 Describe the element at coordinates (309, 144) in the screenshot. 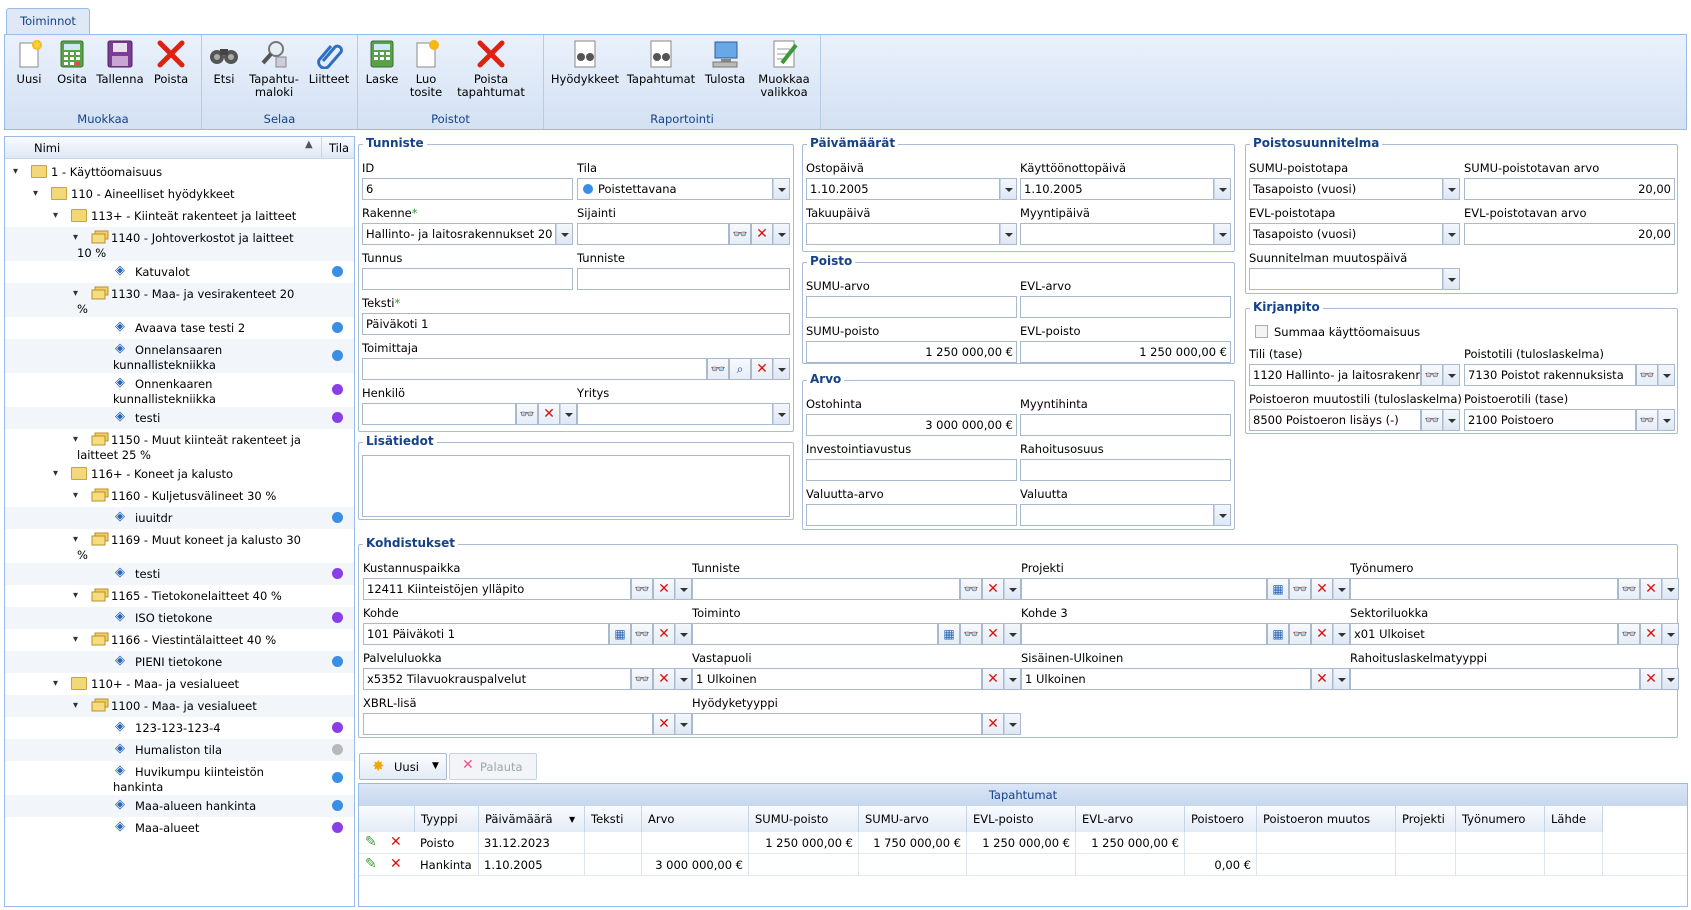

I see `sort-asc-icon: ▲` at that location.